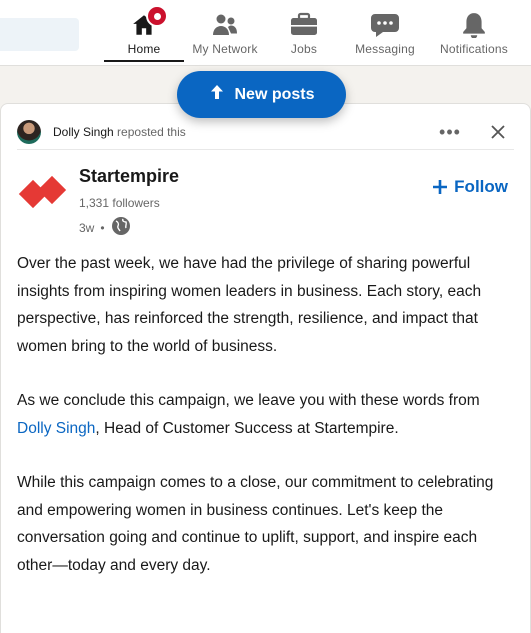 Image resolution: width=531 pixels, height=633 pixels. I want to click on post-age: 3w, so click(87, 227).